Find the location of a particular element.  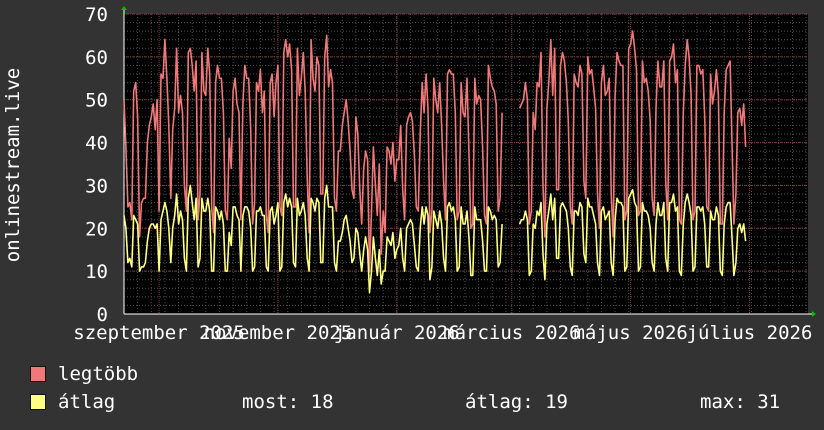

x-tick-label: május 2026 is located at coordinates (630, 333).